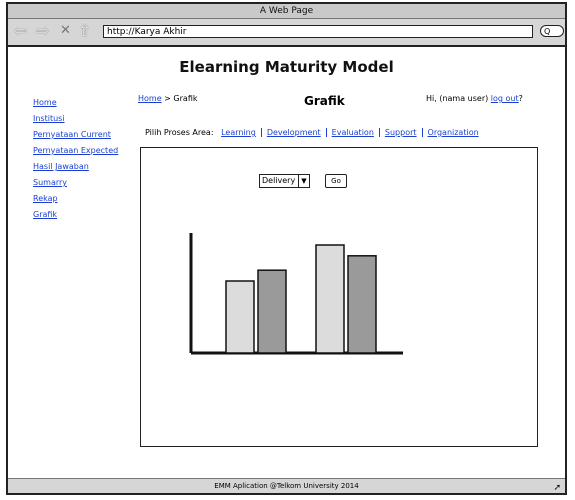  I want to click on bar-group1-series1, so click(240, 317).